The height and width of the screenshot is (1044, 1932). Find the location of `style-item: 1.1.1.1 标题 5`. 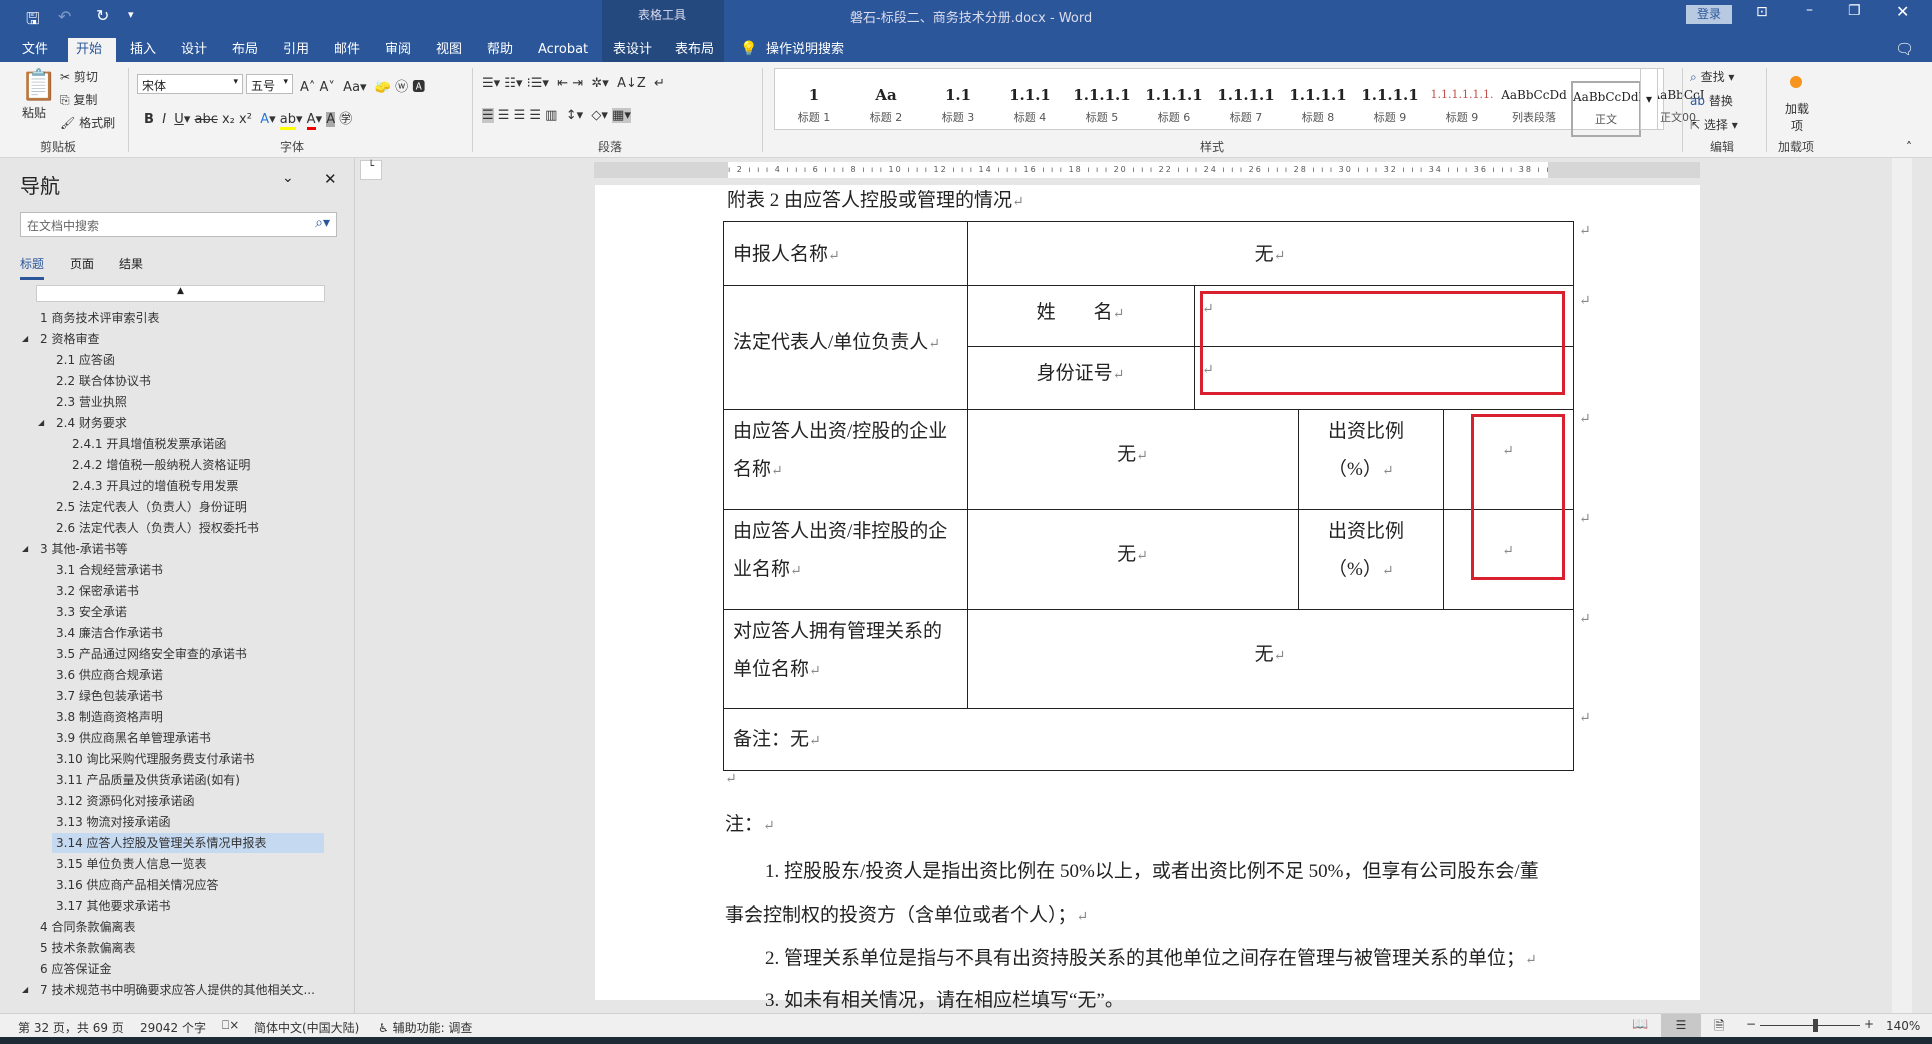

style-item: 1.1.1.1 标题 5 is located at coordinates (1102, 109).